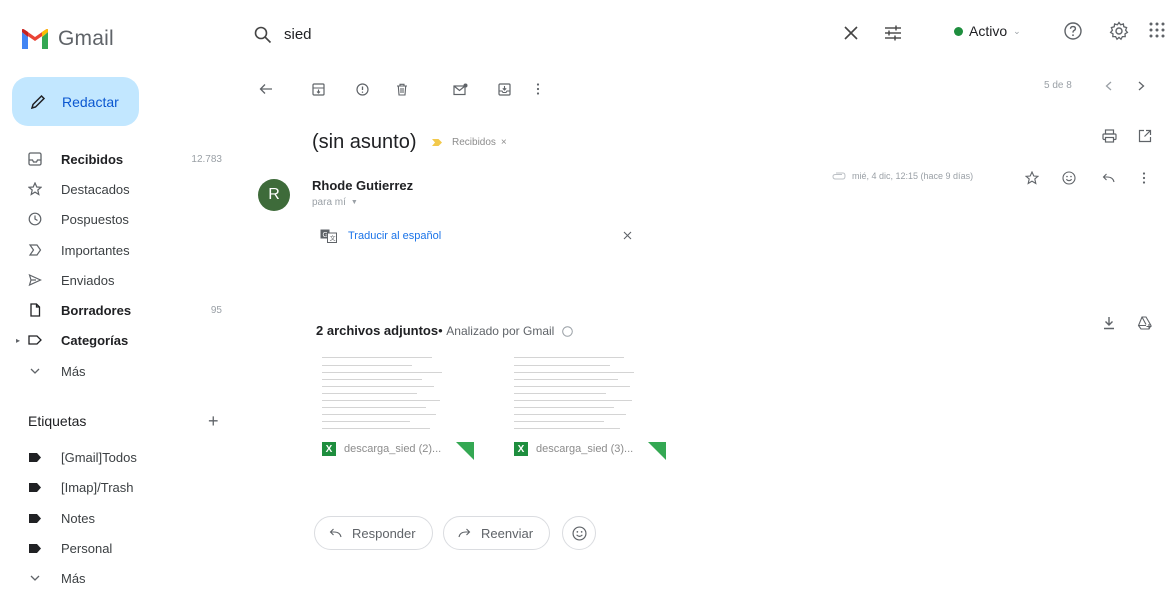 This screenshot has width=1168, height=598. I want to click on draft-icon, so click(35, 310).